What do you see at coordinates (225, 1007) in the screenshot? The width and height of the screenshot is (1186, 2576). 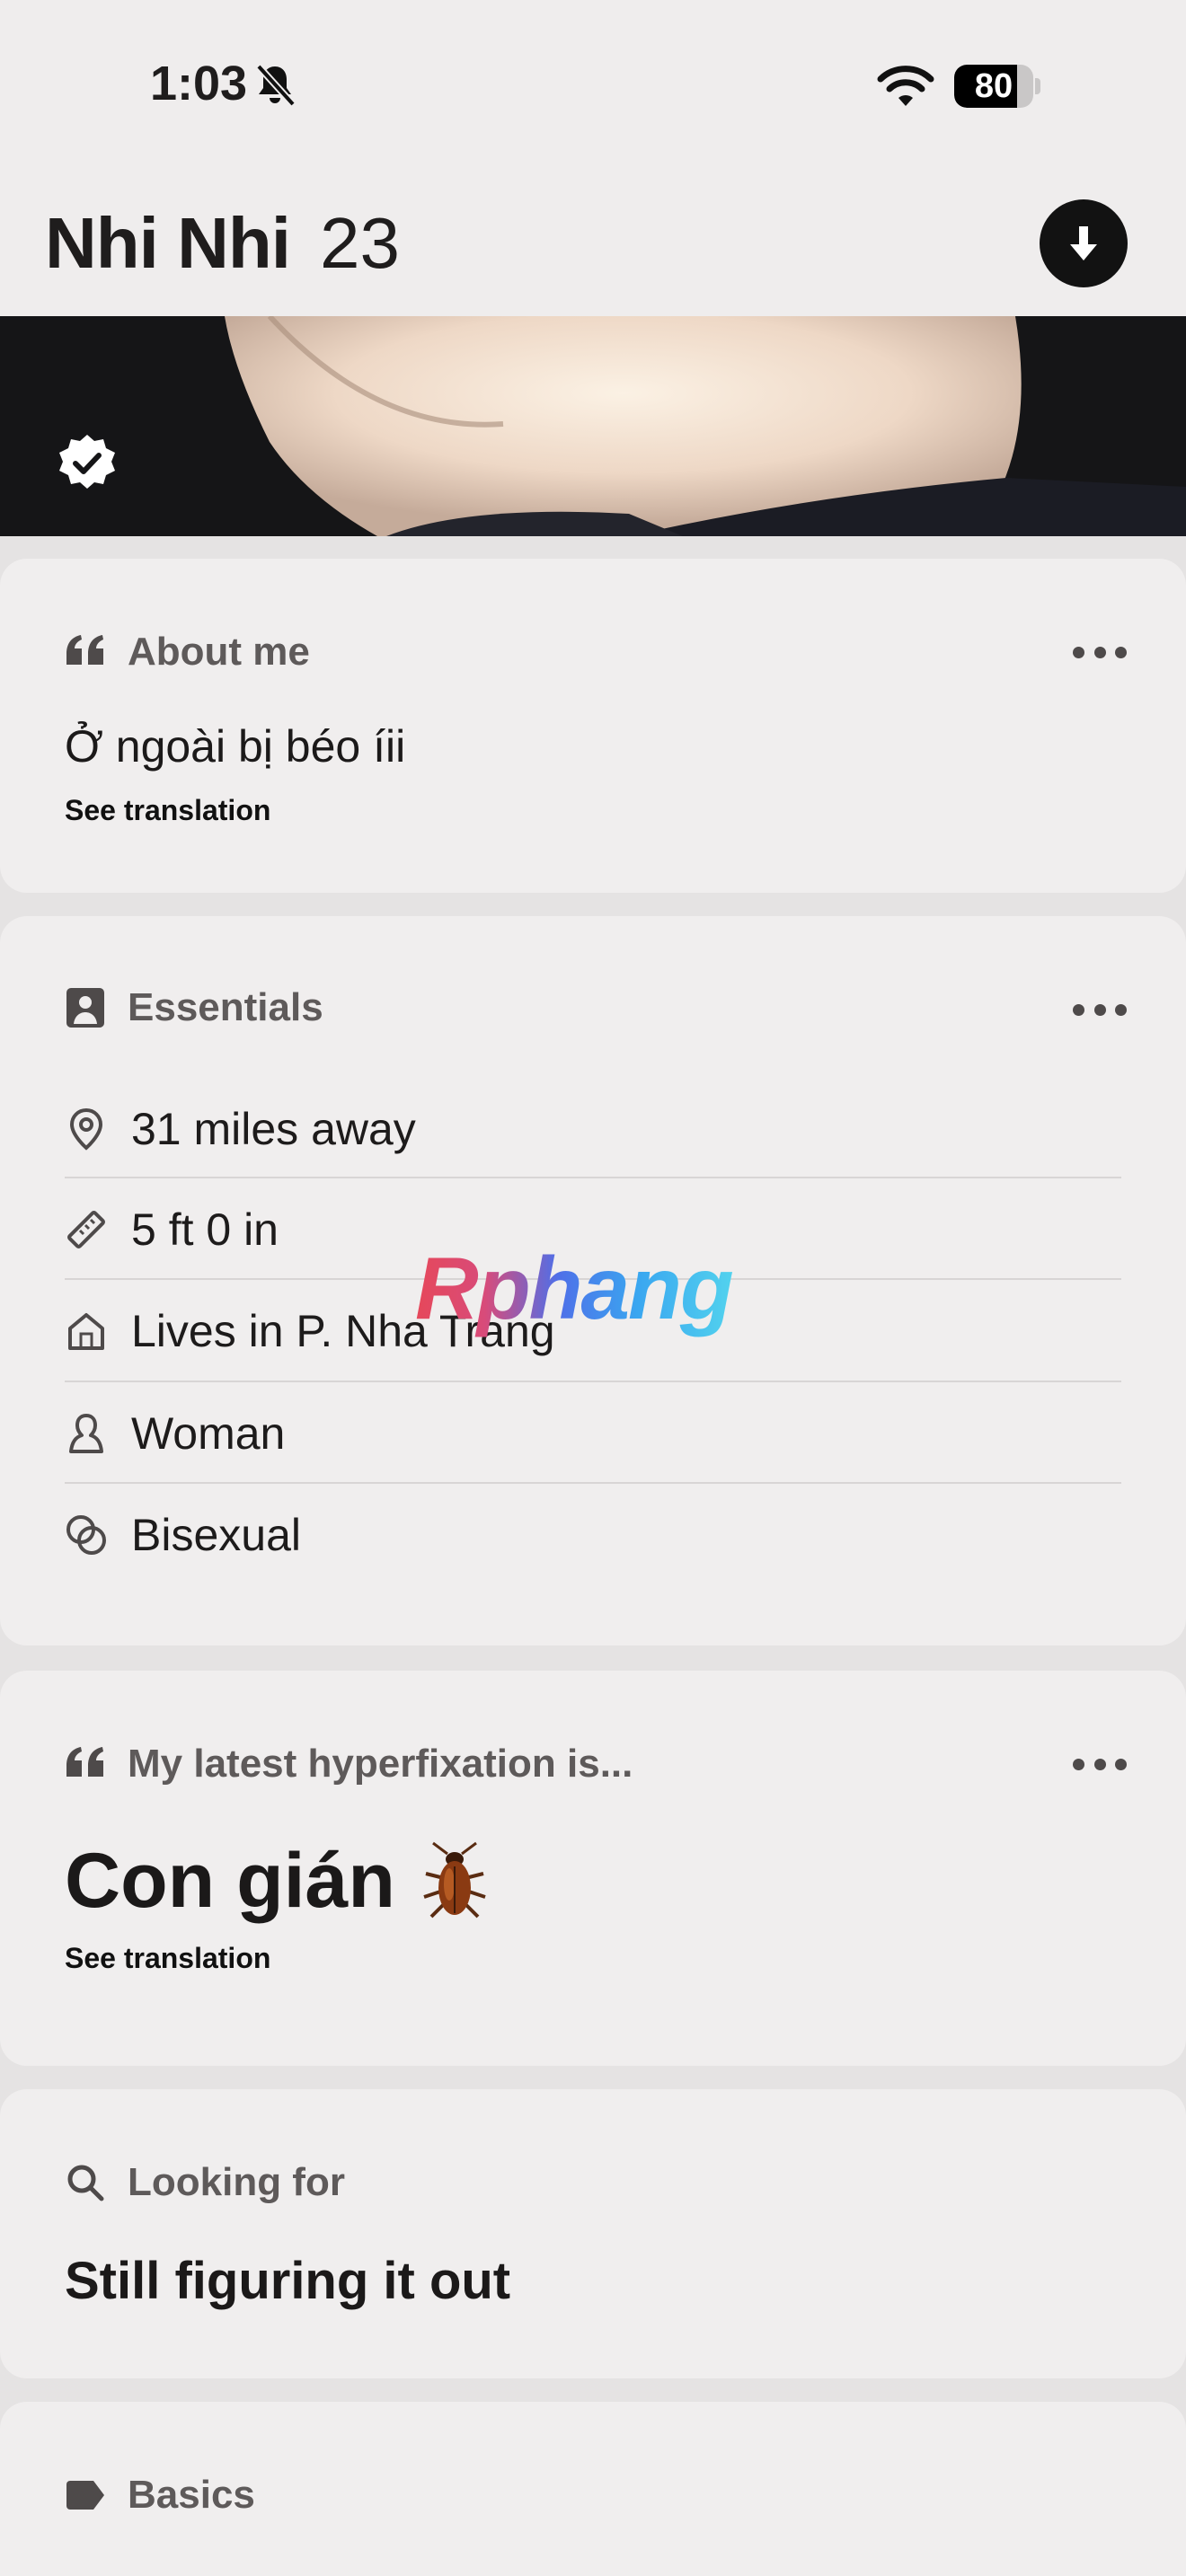 I see `essentials-title: Essentials` at bounding box center [225, 1007].